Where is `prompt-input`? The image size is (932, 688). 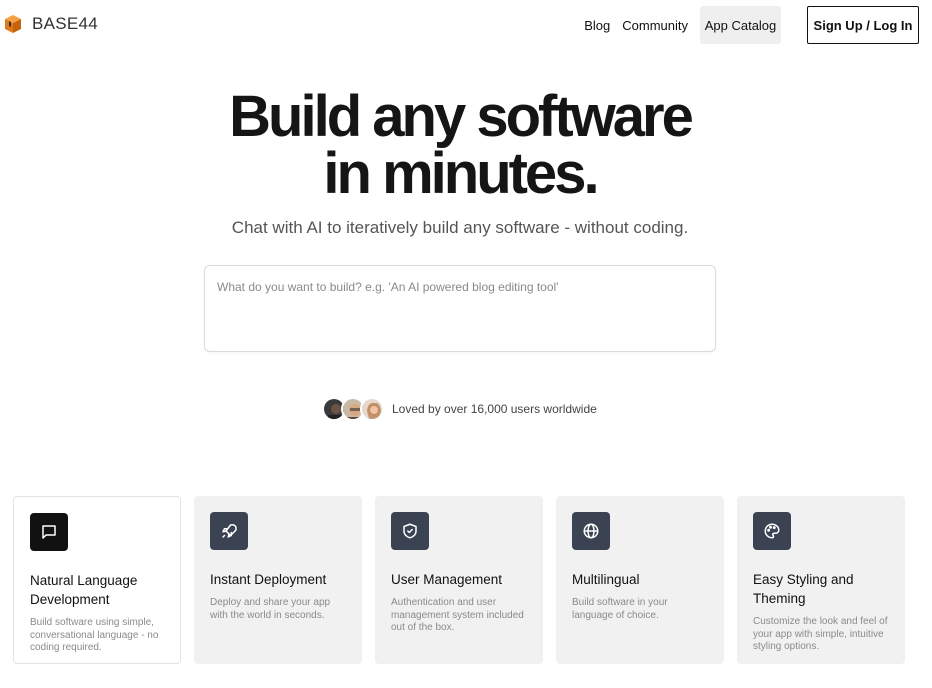 prompt-input is located at coordinates (460, 308).